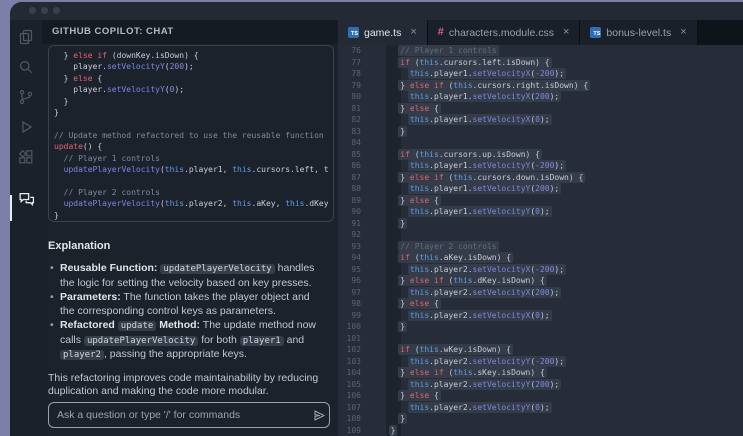  What do you see at coordinates (26, 127) in the screenshot?
I see `run-debug-icon` at bounding box center [26, 127].